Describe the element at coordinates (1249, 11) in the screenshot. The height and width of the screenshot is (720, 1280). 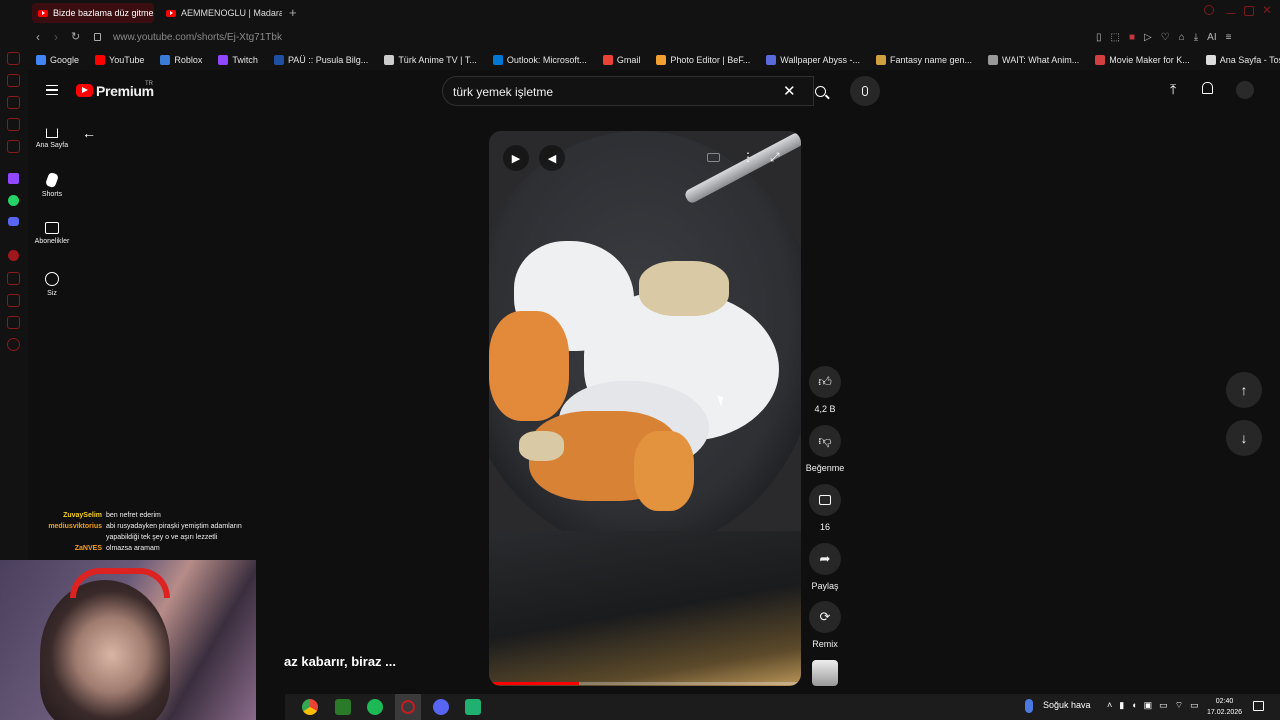
I see `maximize-button` at that location.